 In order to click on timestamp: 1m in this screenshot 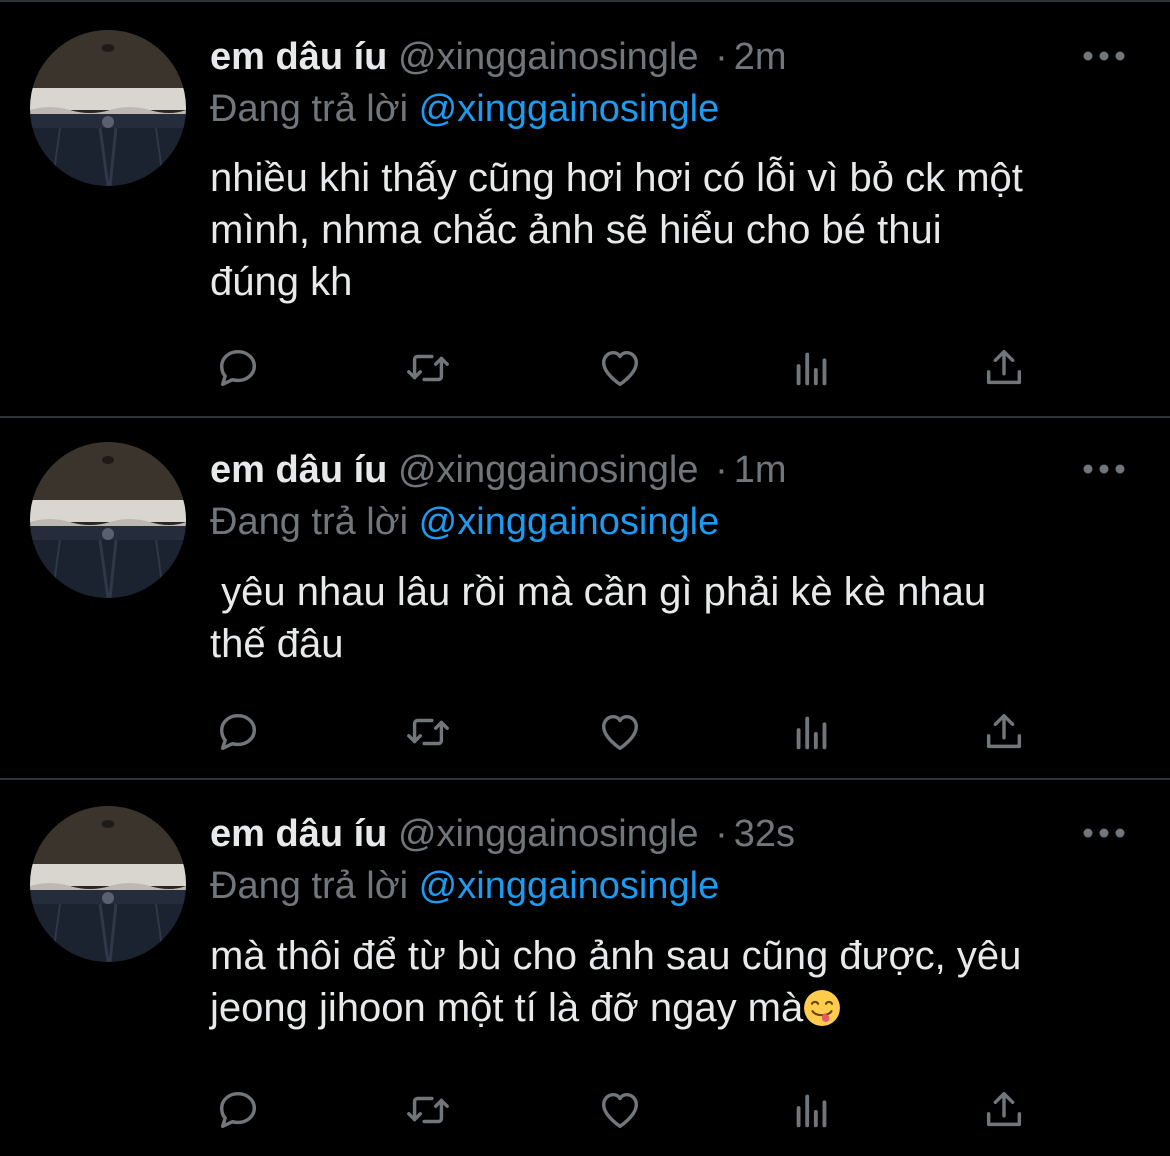, I will do `click(760, 470)`.